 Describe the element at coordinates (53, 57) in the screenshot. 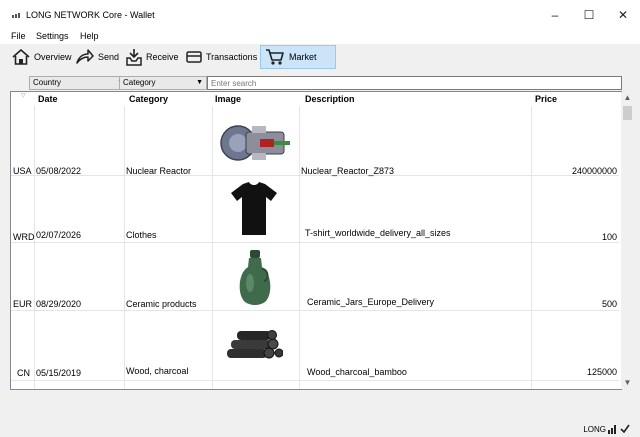

I see `overview-label: Overview` at that location.